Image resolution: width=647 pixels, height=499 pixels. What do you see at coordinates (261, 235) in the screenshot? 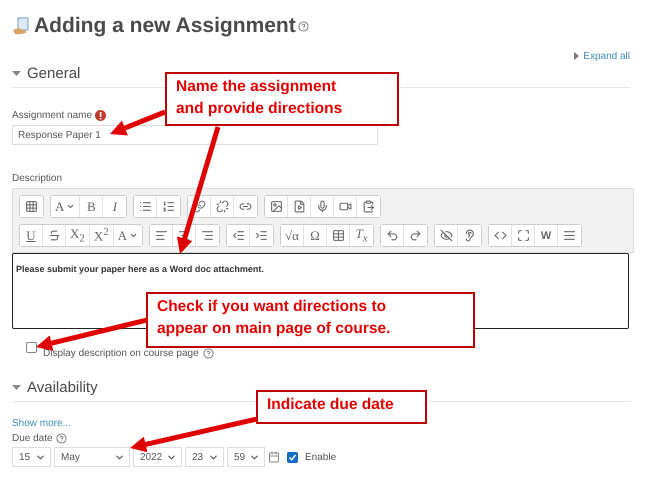
I see `indent-icon` at bounding box center [261, 235].